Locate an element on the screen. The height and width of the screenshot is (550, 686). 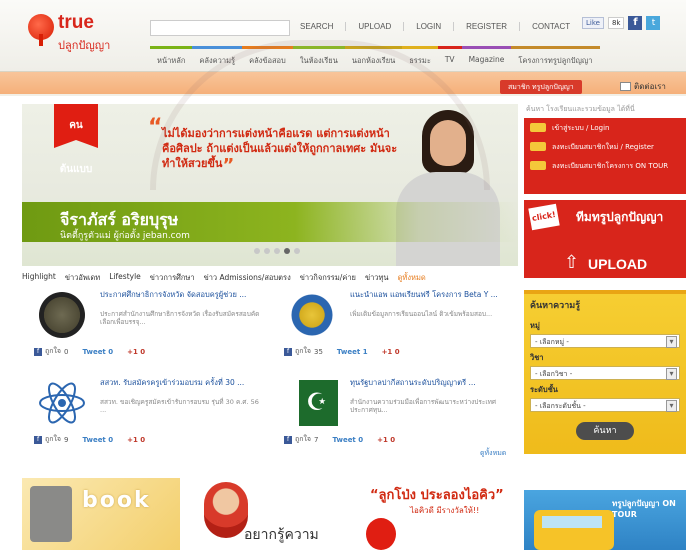
nav-item: นอกห้องเรียน is located at coordinates (373, 58).